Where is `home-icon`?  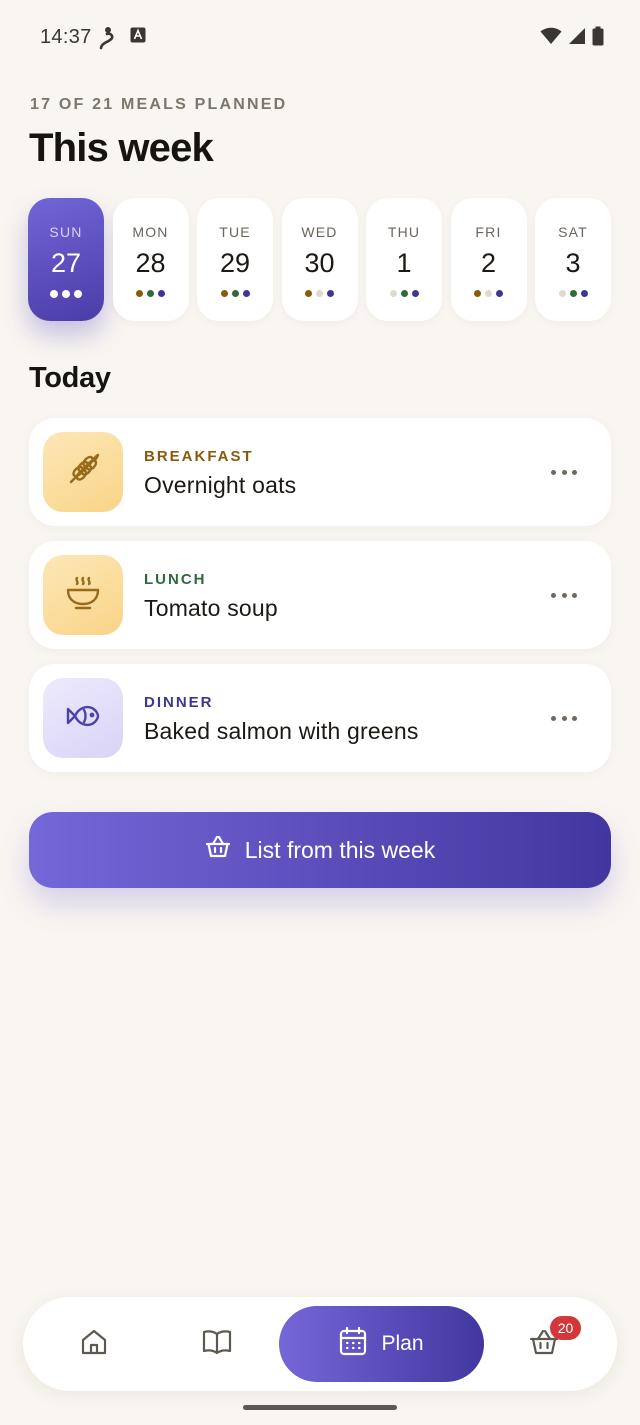 home-icon is located at coordinates (94, 1344).